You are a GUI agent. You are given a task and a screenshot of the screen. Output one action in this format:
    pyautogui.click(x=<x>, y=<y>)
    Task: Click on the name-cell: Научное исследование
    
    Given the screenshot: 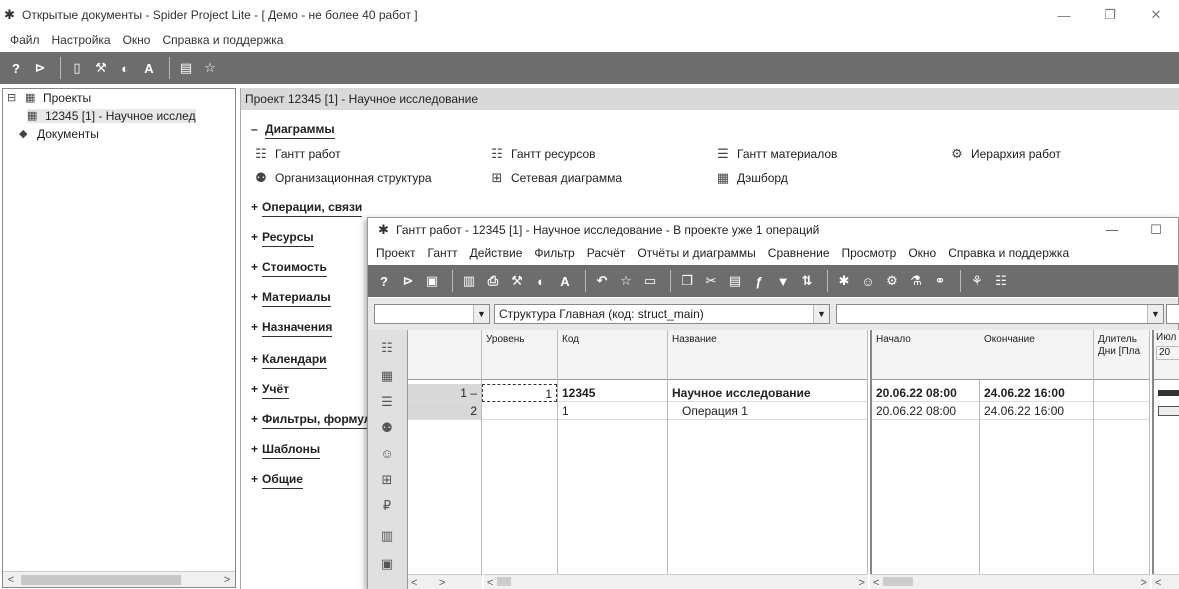 What is the action you would take?
    pyautogui.click(x=767, y=393)
    